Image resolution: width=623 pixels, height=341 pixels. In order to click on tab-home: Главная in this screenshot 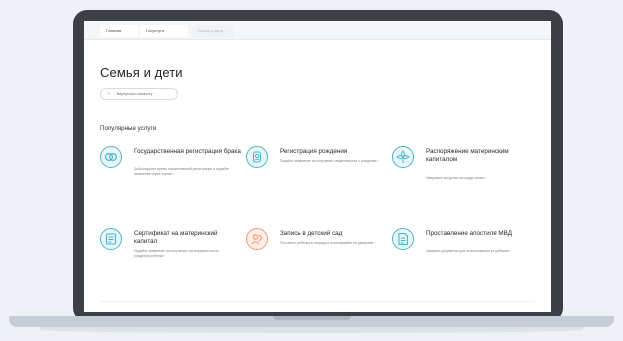, I will do `click(119, 31)`.